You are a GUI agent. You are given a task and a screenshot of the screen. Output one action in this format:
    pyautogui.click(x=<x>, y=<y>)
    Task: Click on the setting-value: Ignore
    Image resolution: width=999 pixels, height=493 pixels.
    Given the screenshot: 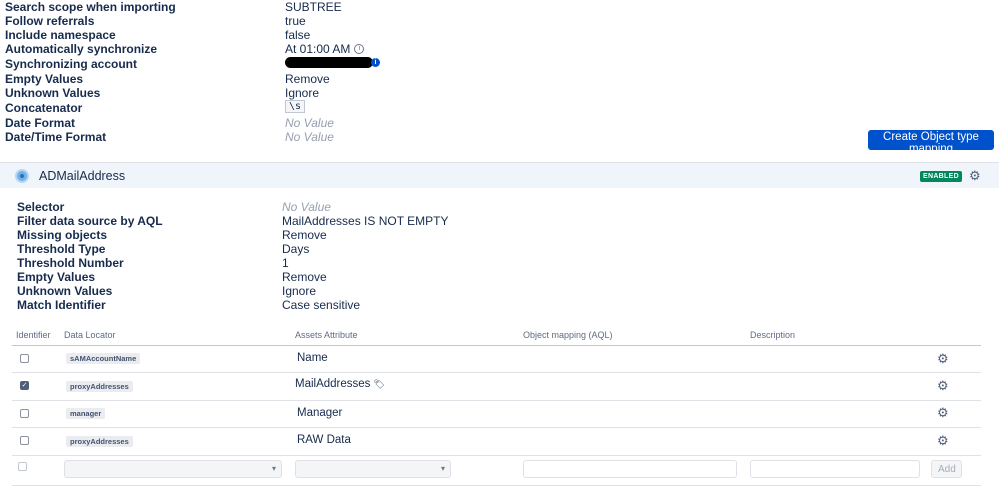 What is the action you would take?
    pyautogui.click(x=302, y=93)
    